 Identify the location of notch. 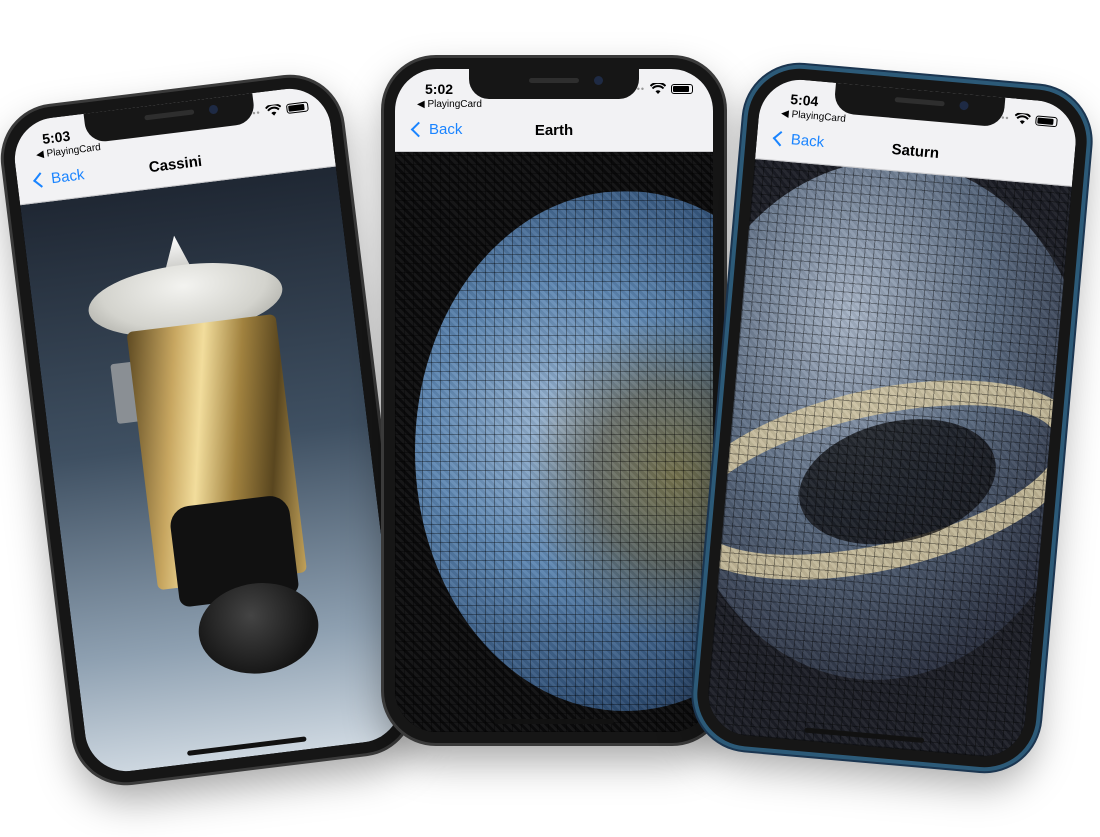
(554, 84).